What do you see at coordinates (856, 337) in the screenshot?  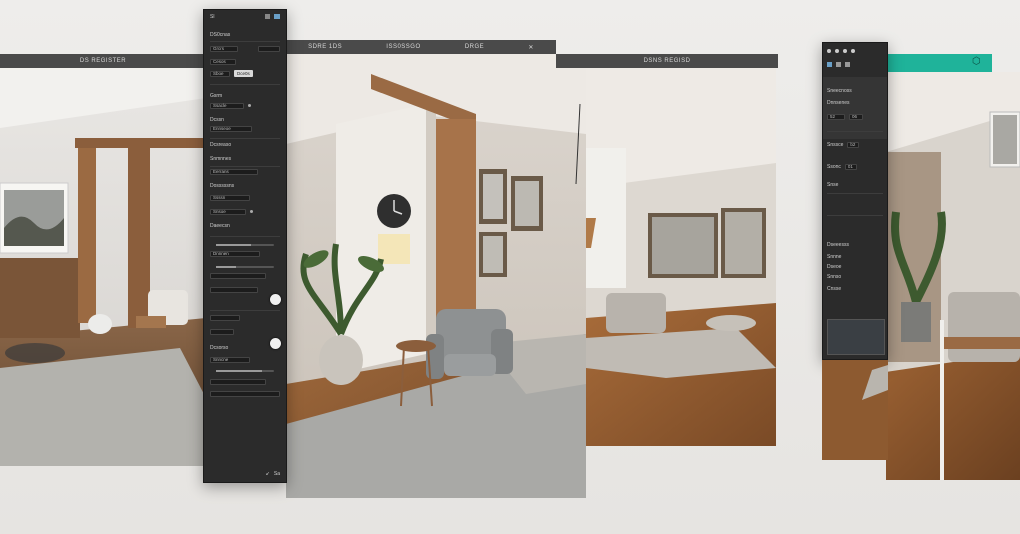 I see `right-panel-preview` at bounding box center [856, 337].